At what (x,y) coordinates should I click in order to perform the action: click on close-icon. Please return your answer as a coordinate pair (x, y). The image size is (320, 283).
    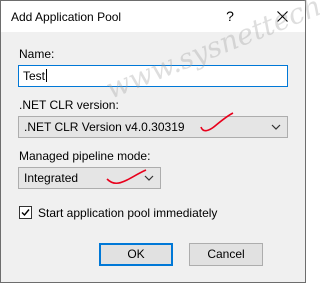
    Looking at the image, I should click on (282, 16).